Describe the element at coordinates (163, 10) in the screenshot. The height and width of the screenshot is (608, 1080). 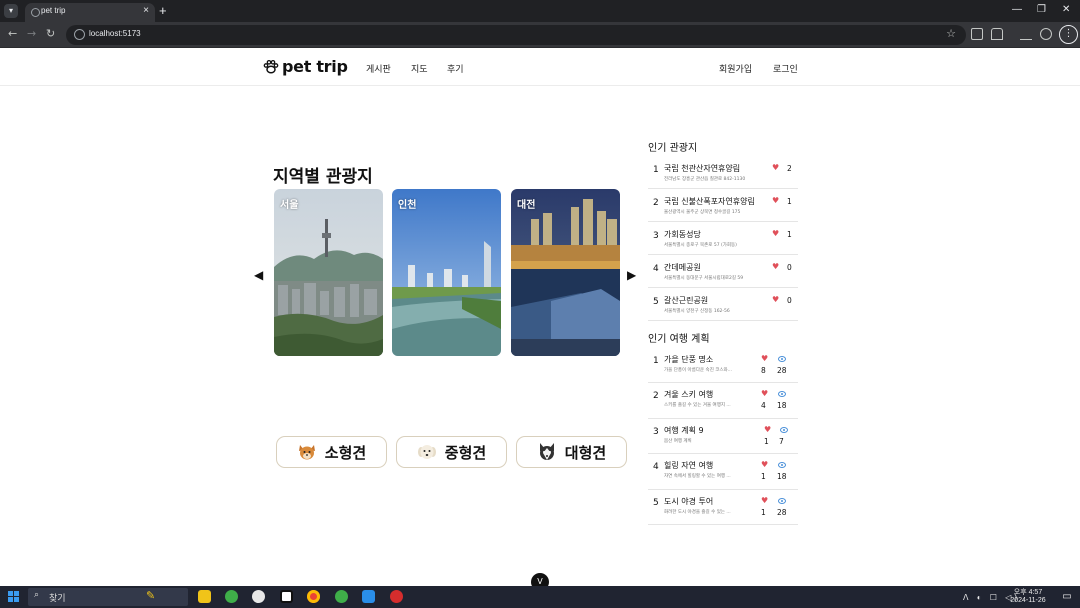
I see `new-tab-button: +` at that location.